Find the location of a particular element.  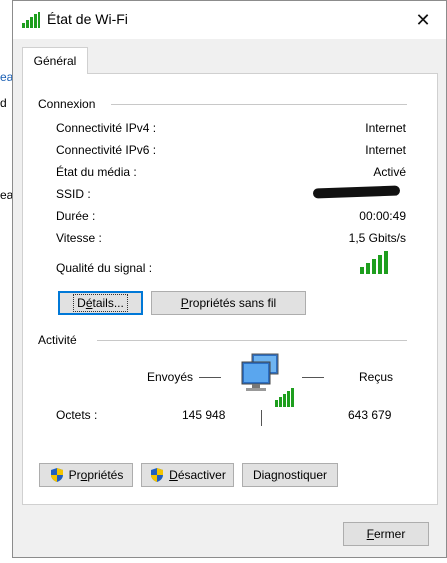

title-bar: État de Wi-Fi ✕ is located at coordinates (229, 20).